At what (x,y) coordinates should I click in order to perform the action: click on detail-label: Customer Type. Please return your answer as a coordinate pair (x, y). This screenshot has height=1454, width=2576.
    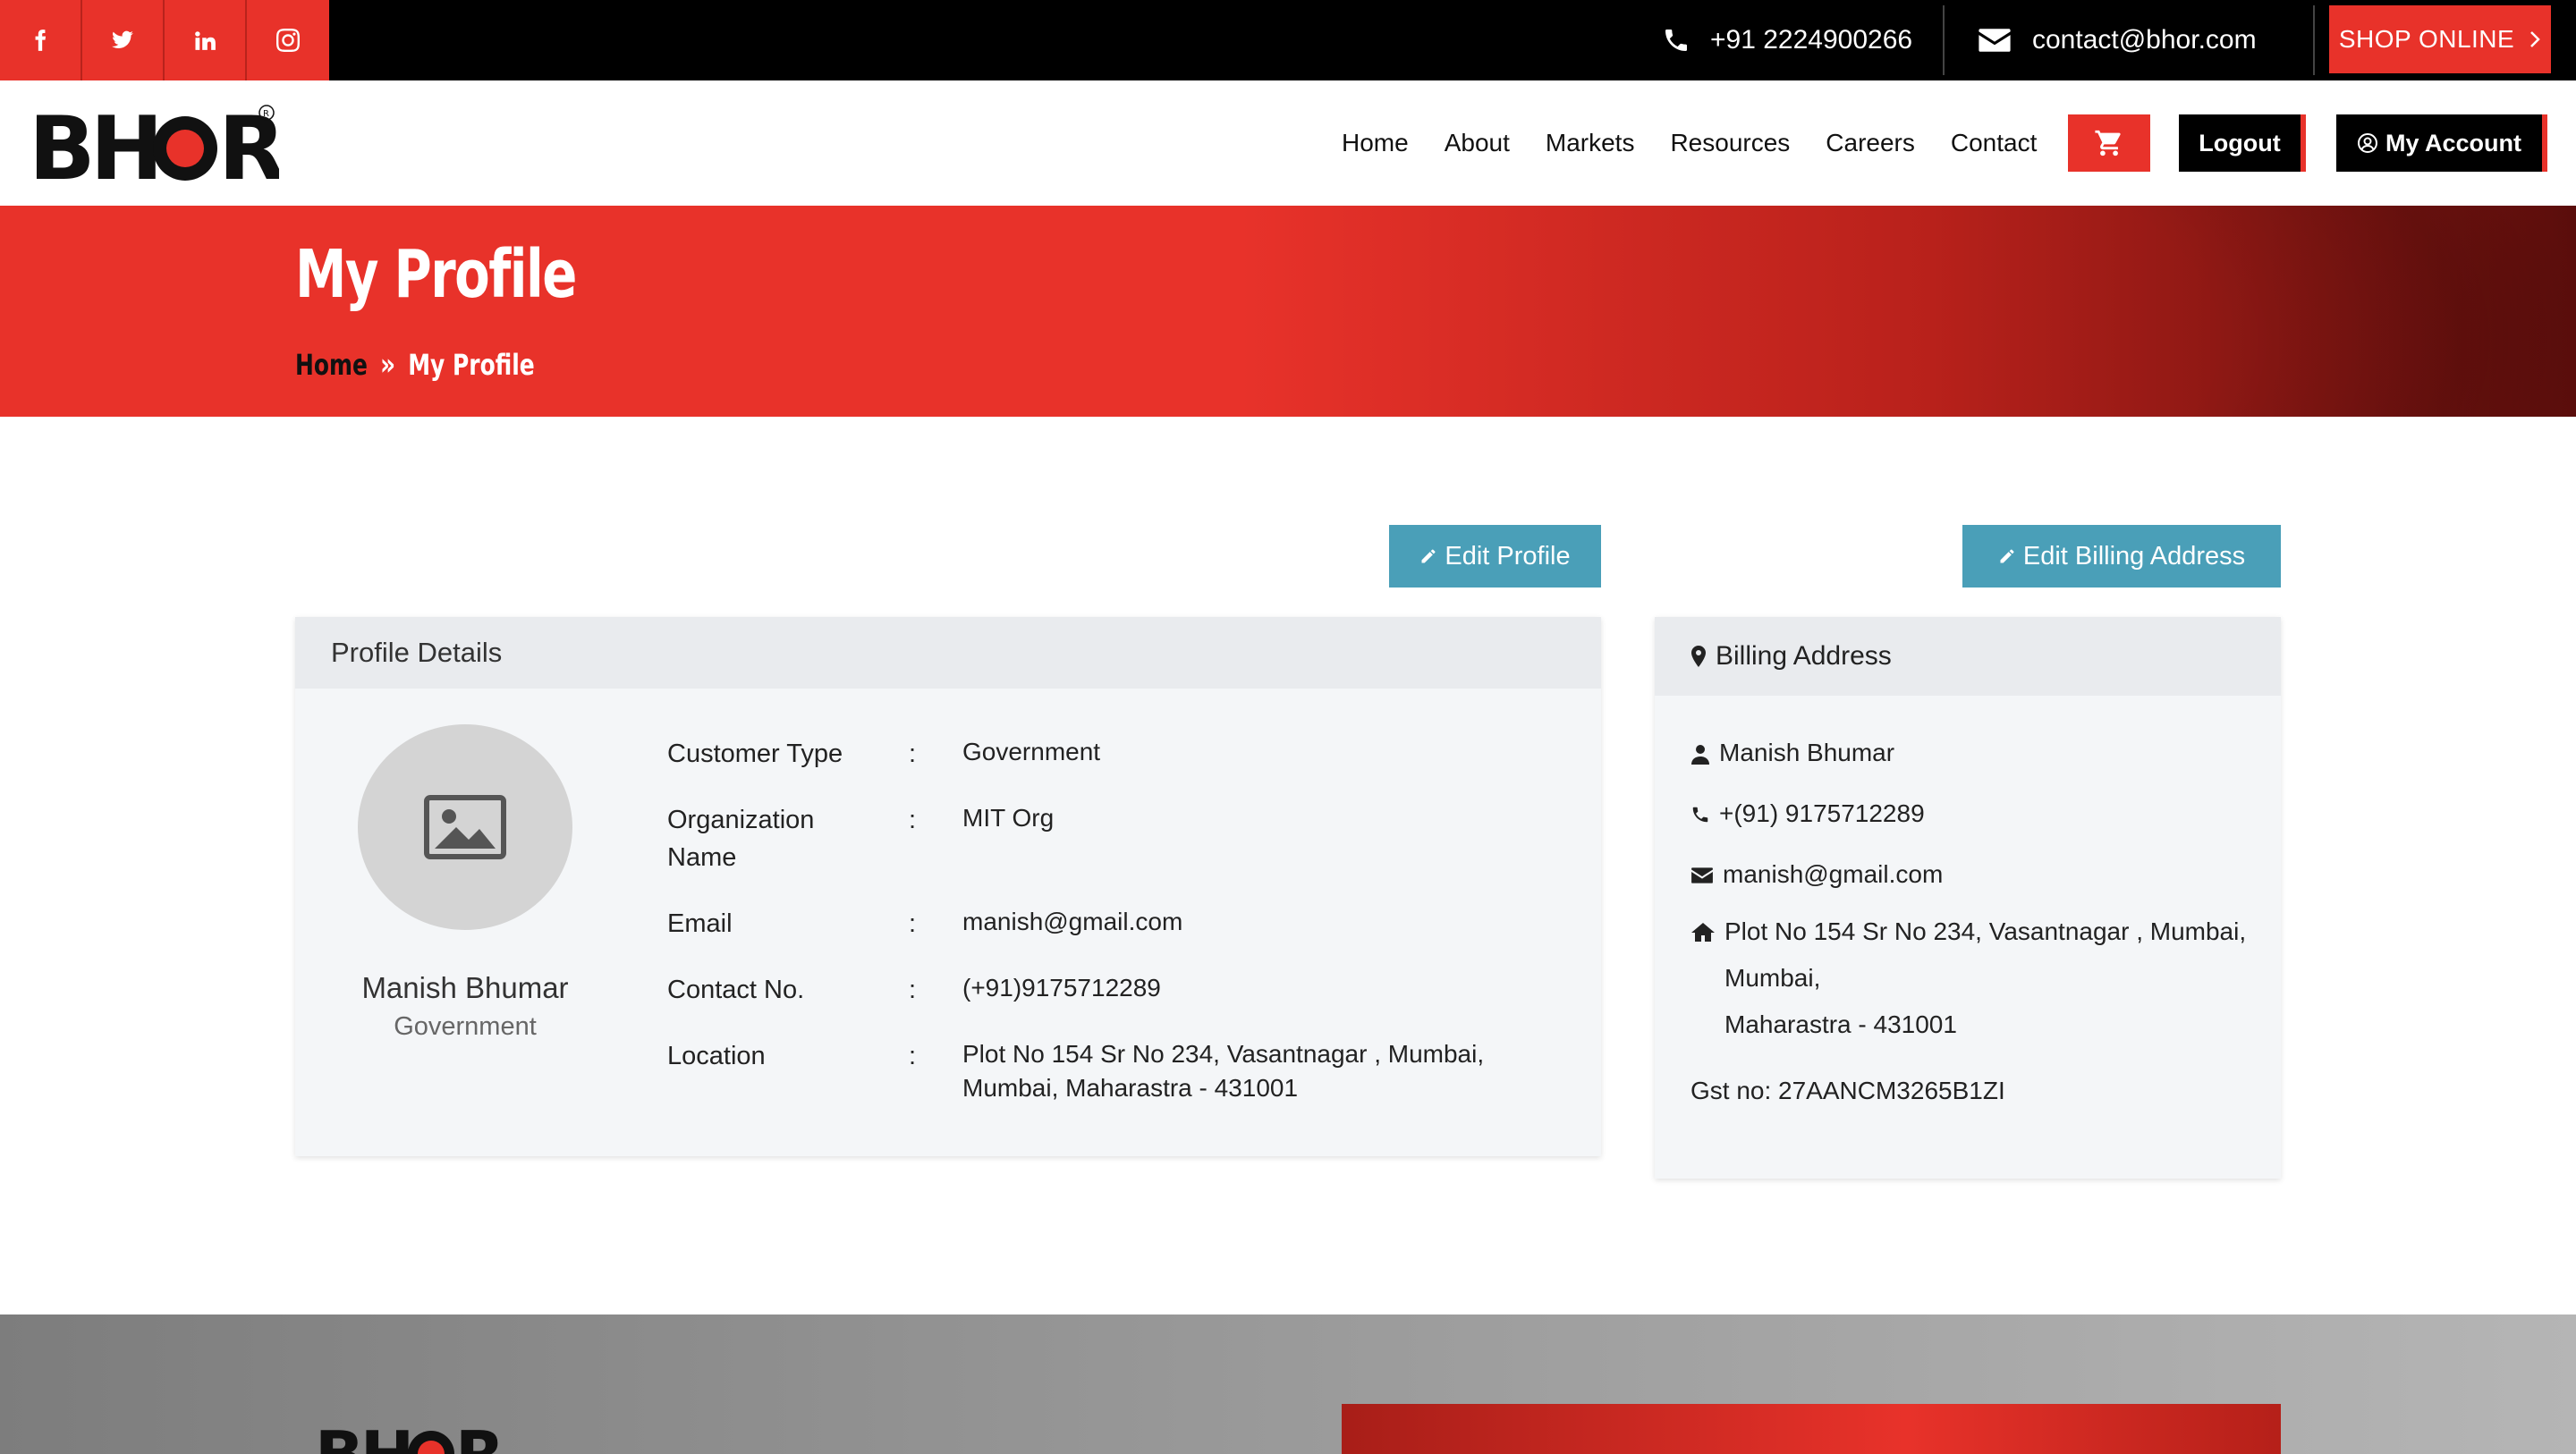
    Looking at the image, I should click on (755, 754).